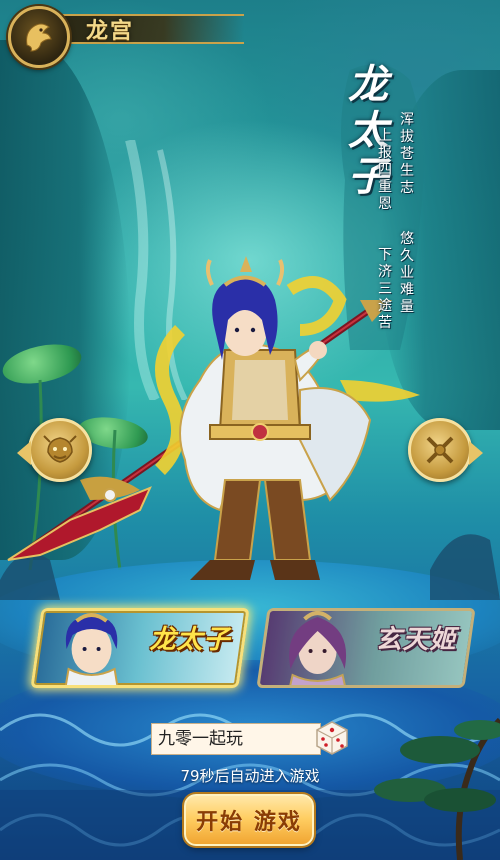 The width and height of the screenshot is (500, 860). Describe the element at coordinates (407, 256) in the screenshot. I see `poem-char: 久` at that location.